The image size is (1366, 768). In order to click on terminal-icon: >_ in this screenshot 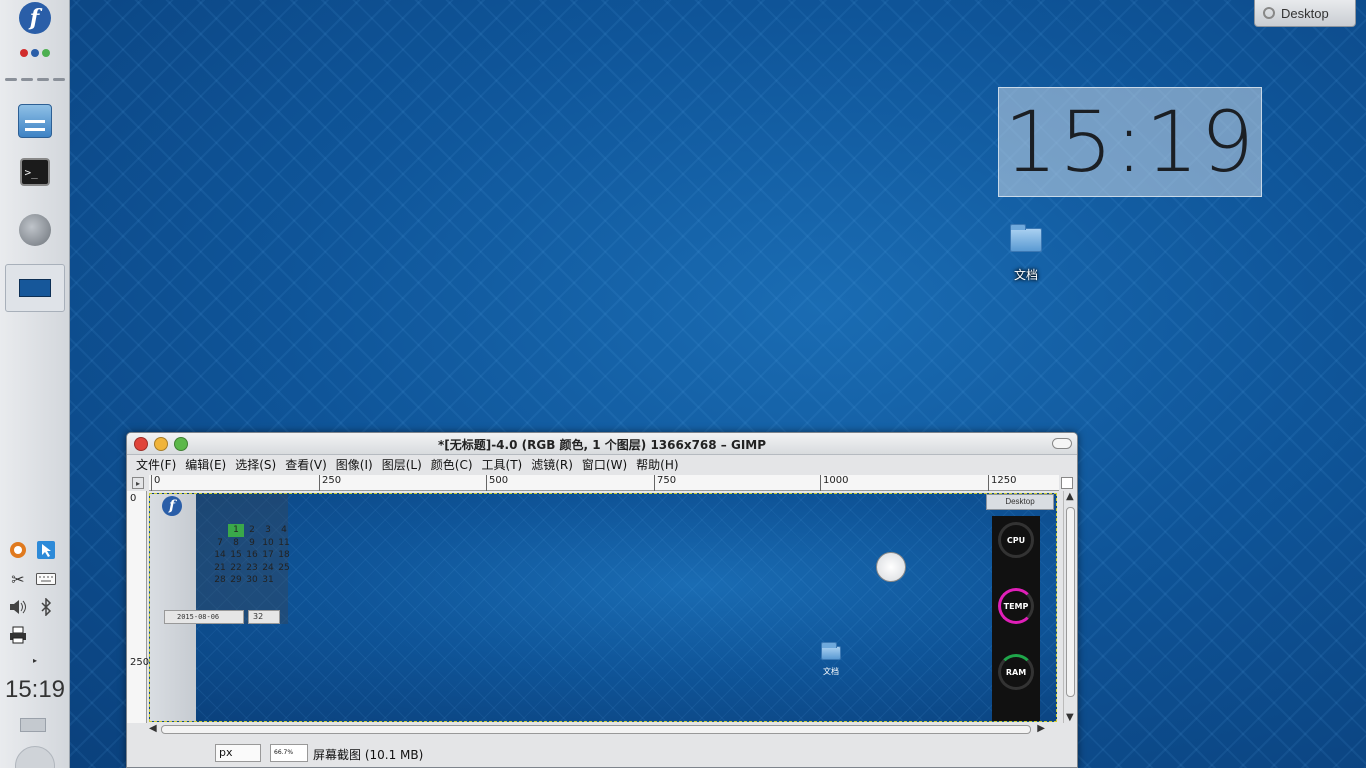, I will do `click(34, 172)`.